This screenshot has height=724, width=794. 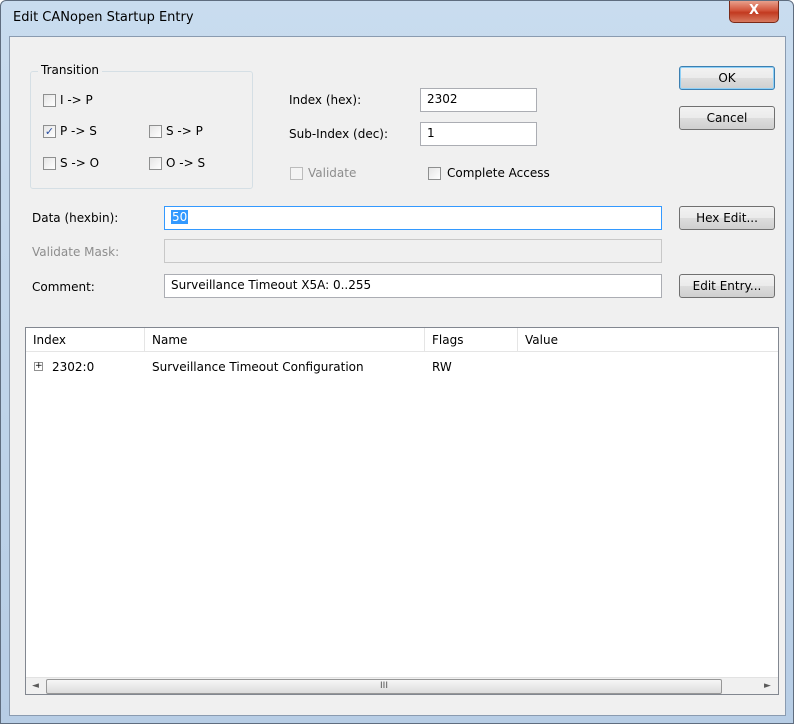 I want to click on validate-label: Validate, so click(x=332, y=173).